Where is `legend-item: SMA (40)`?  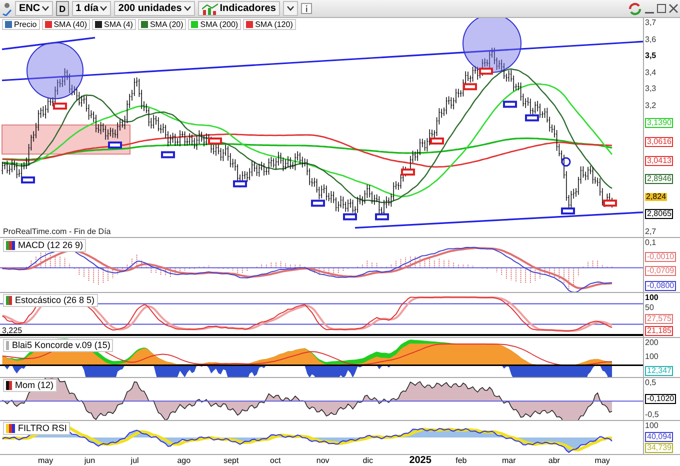
legend-item: SMA (40) is located at coordinates (66, 24).